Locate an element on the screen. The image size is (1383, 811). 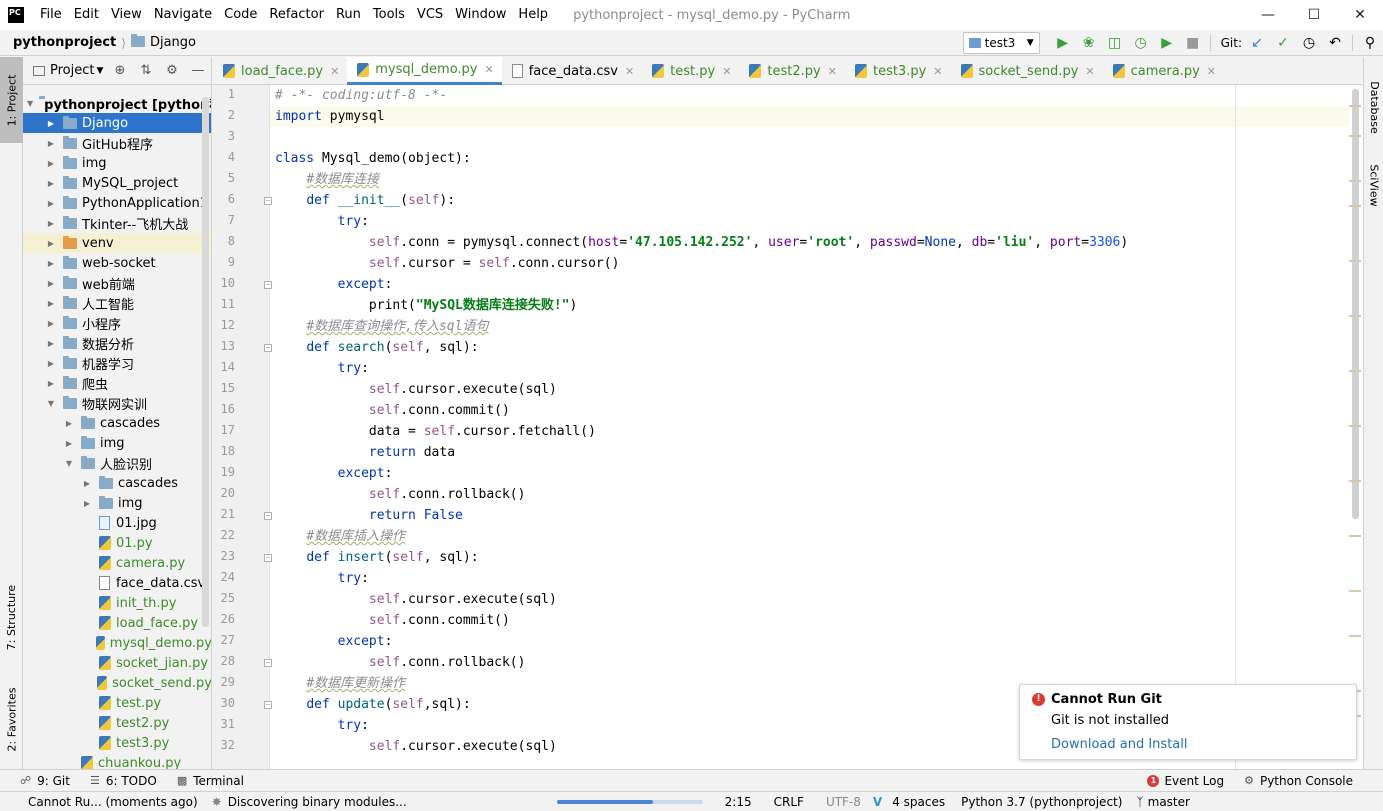
editor-tab: test3.py ✕ is located at coordinates (898, 71).